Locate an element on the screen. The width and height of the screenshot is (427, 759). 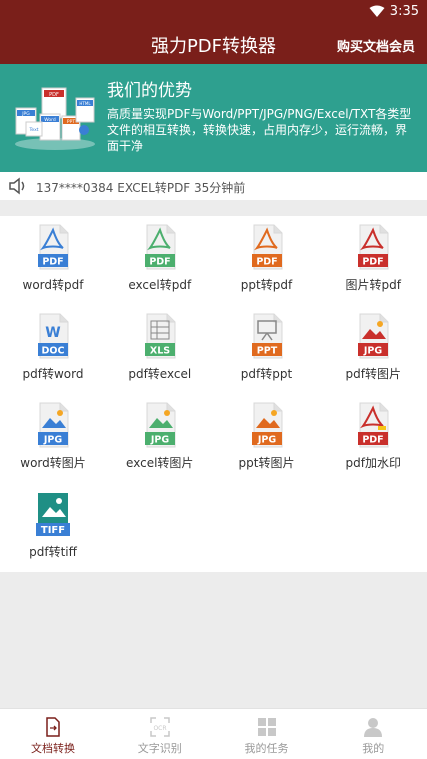
art-label-word: Word is located at coordinates (50, 120).